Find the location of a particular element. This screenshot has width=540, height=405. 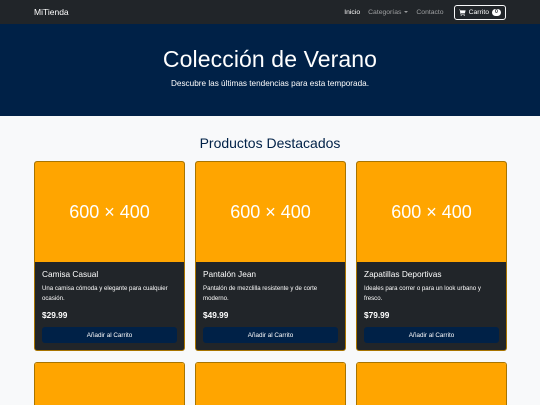

nav-link-categorias: Categorías is located at coordinates (388, 12).